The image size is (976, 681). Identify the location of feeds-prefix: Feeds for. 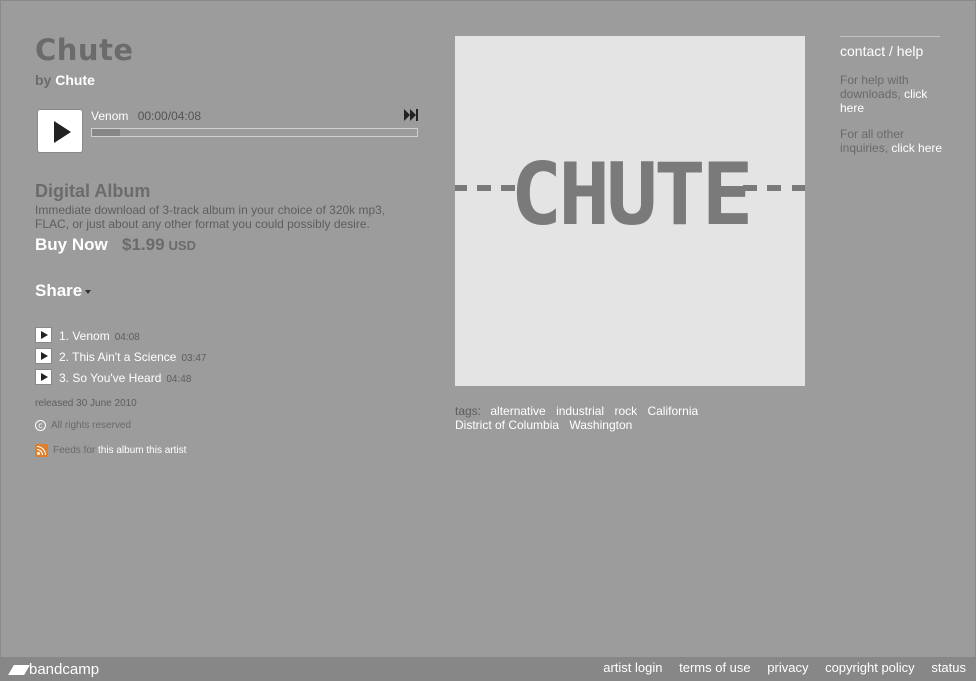
(74, 451).